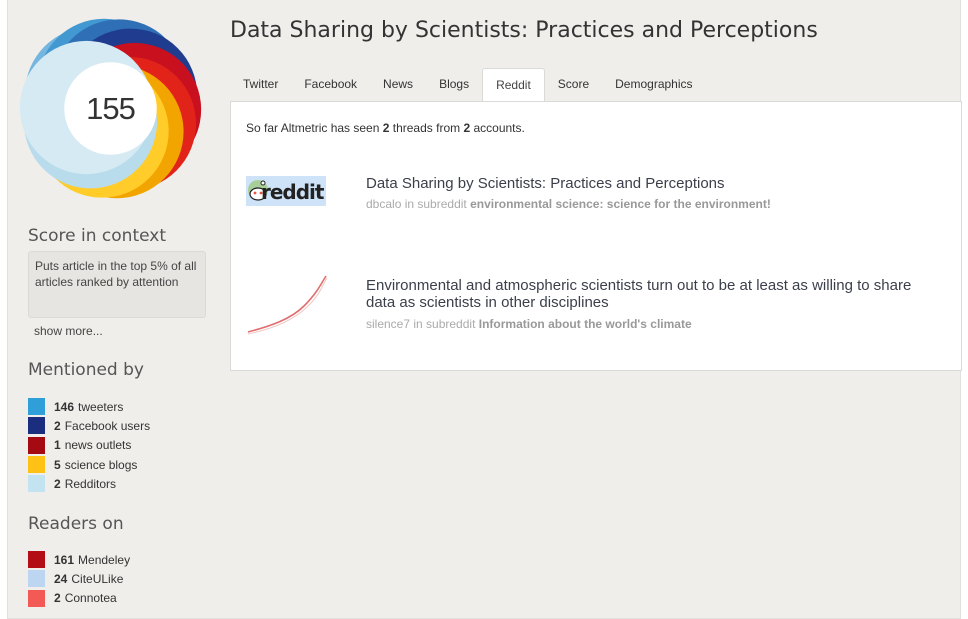  Describe the element at coordinates (86, 370) in the screenshot. I see `mentioned-by-heading: Mentioned by` at that location.